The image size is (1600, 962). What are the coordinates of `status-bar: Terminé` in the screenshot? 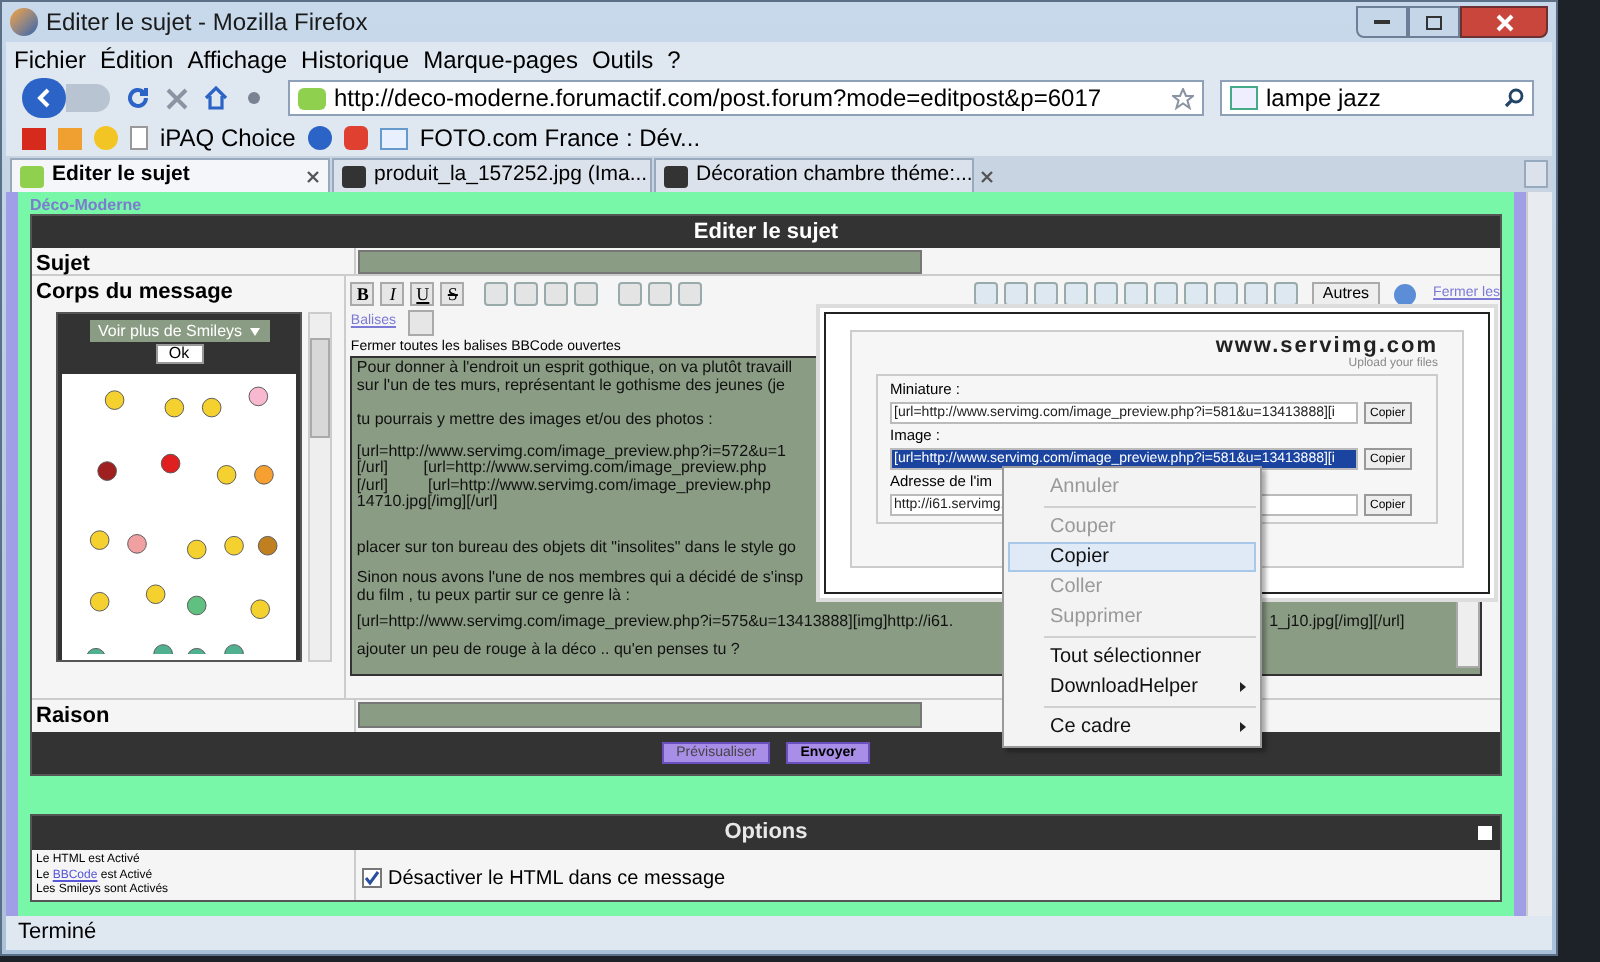 It's located at (779, 933).